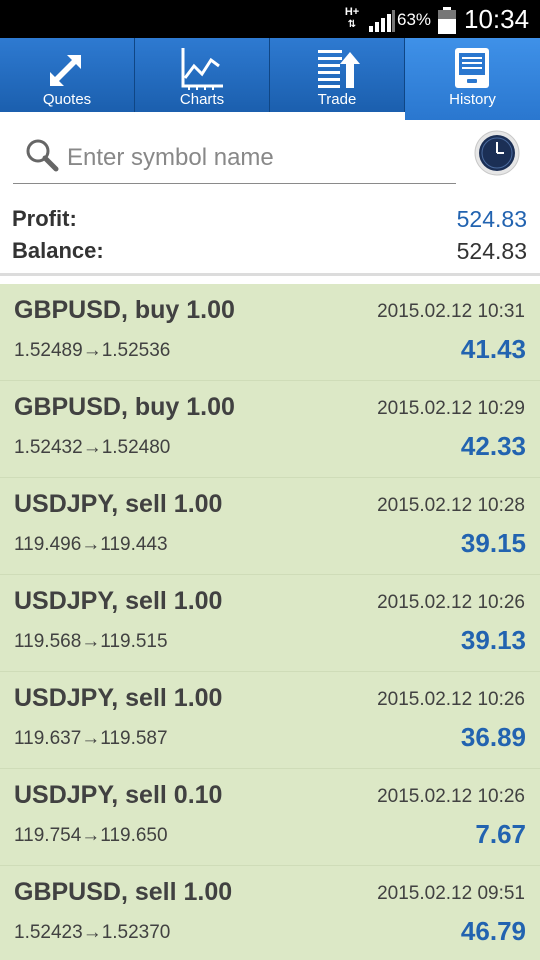 The width and height of the screenshot is (540, 960). I want to click on data-transfer-arrows: ⇅, so click(352, 24).